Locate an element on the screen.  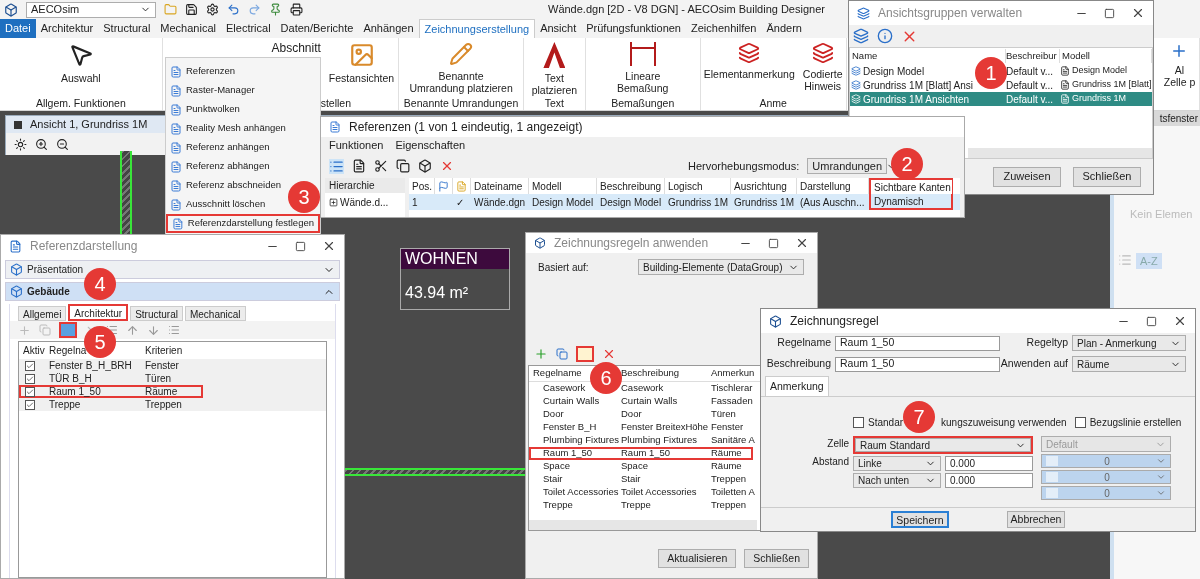
zoom-out-icon is located at coordinates (62, 144).